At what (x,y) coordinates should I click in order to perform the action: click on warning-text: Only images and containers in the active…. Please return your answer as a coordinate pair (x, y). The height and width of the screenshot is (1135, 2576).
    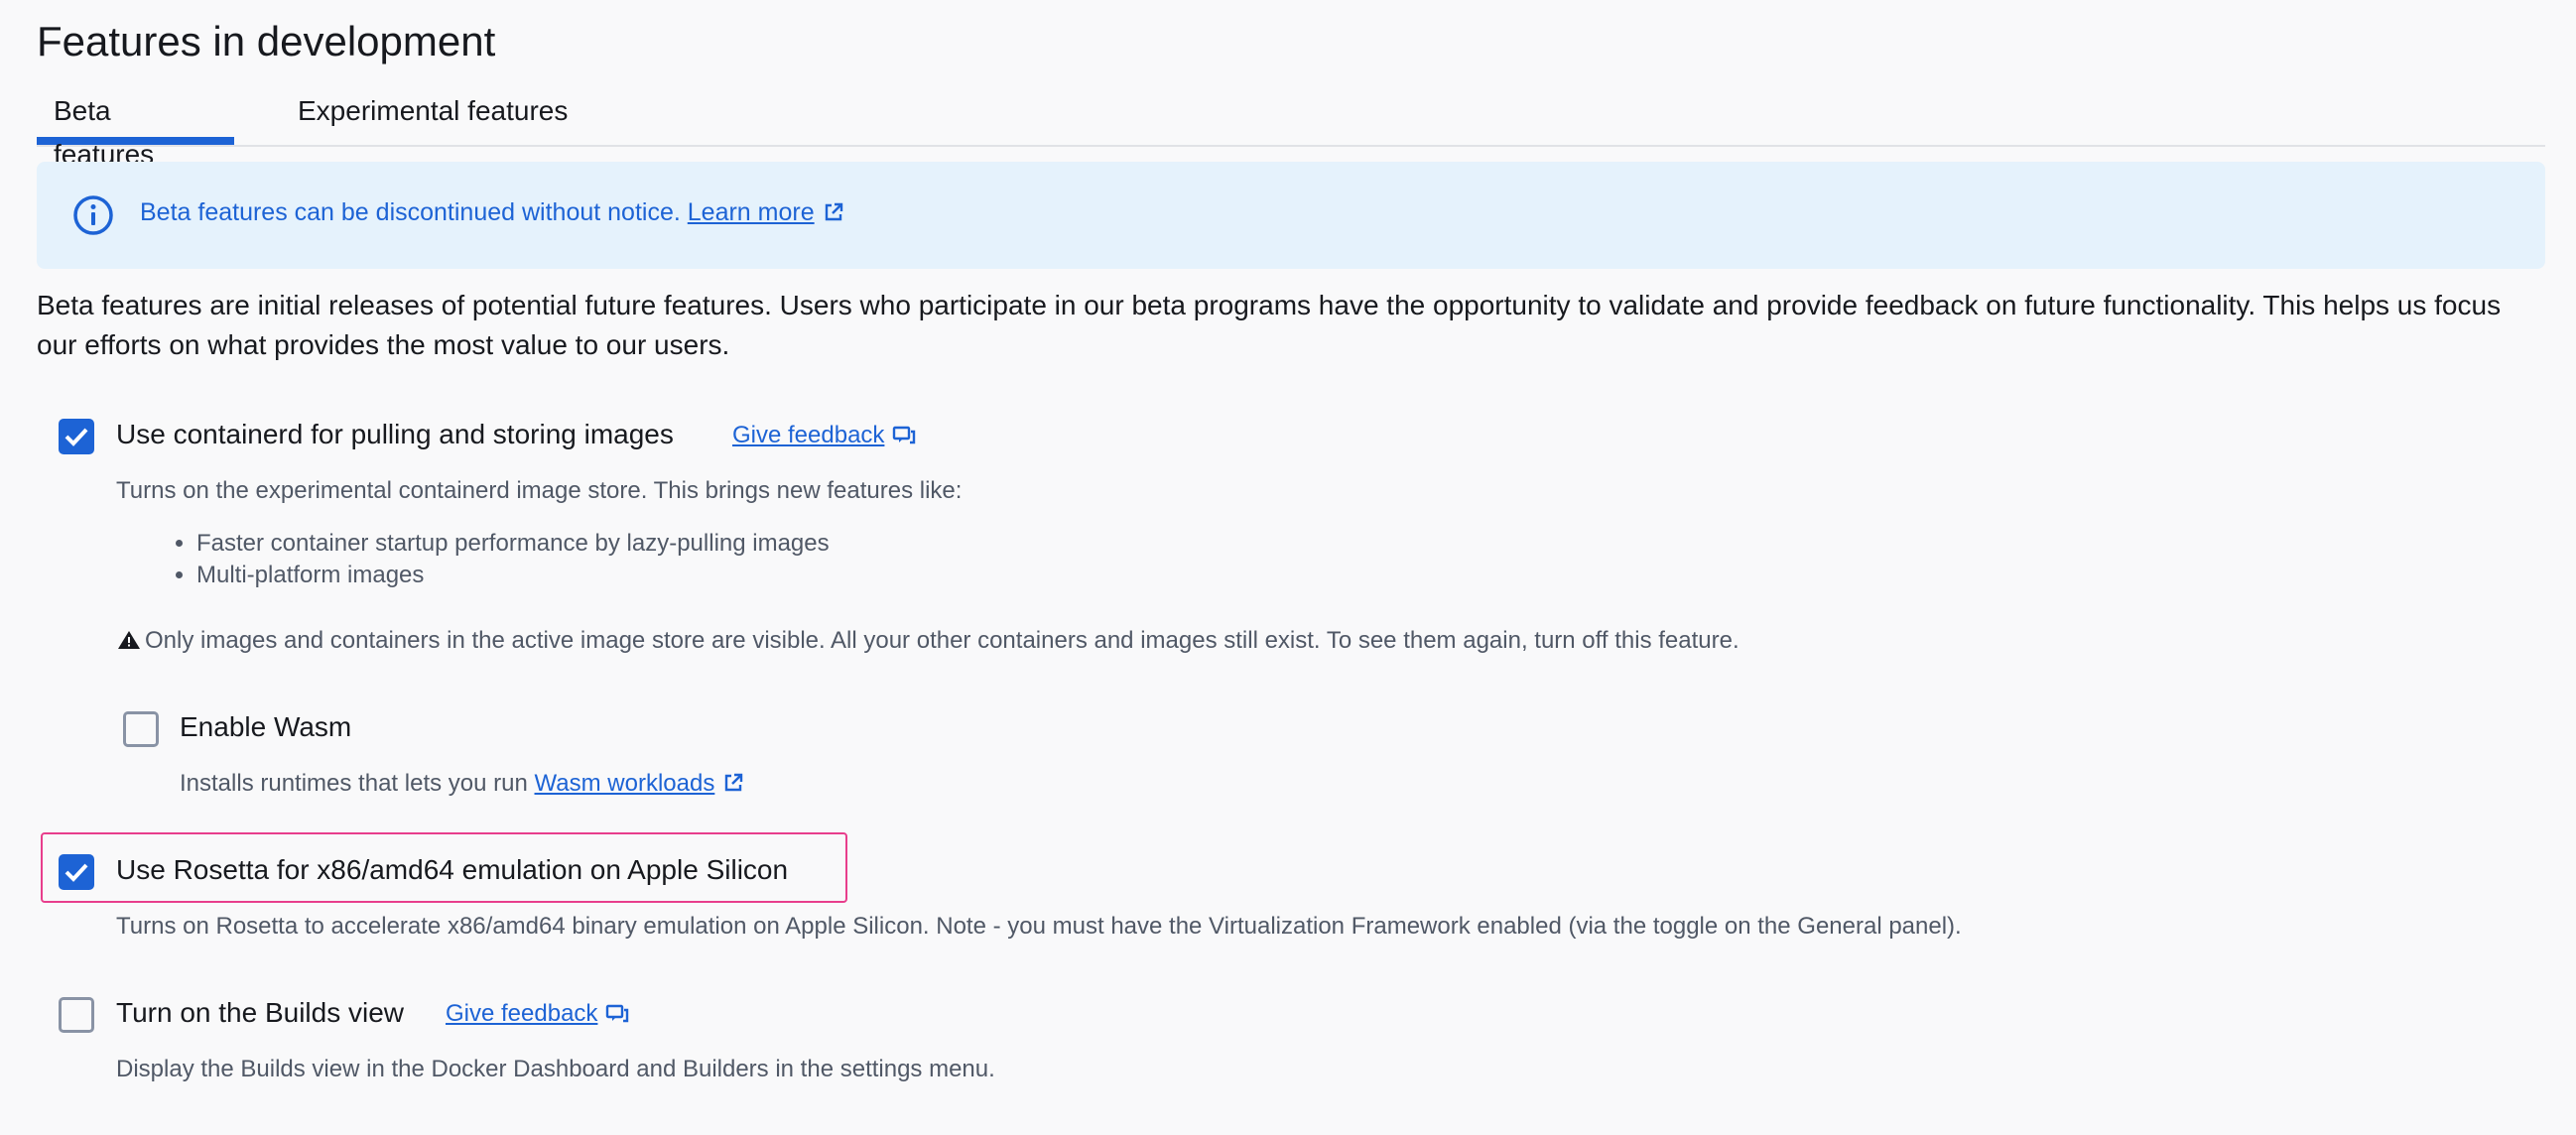
    Looking at the image, I should click on (942, 640).